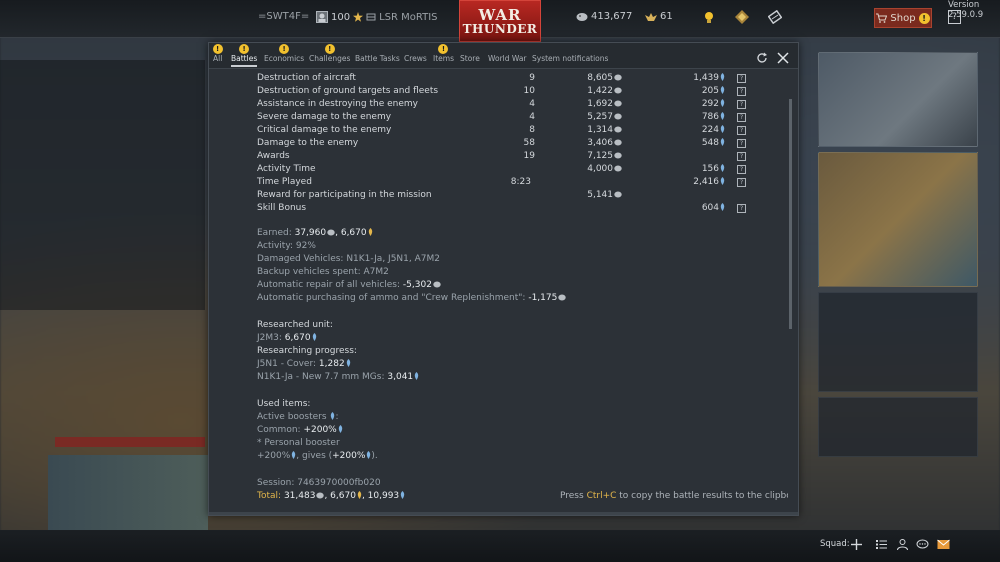 This screenshot has width=1000, height=562. I want to click on lightbulb-icon, so click(709, 17).